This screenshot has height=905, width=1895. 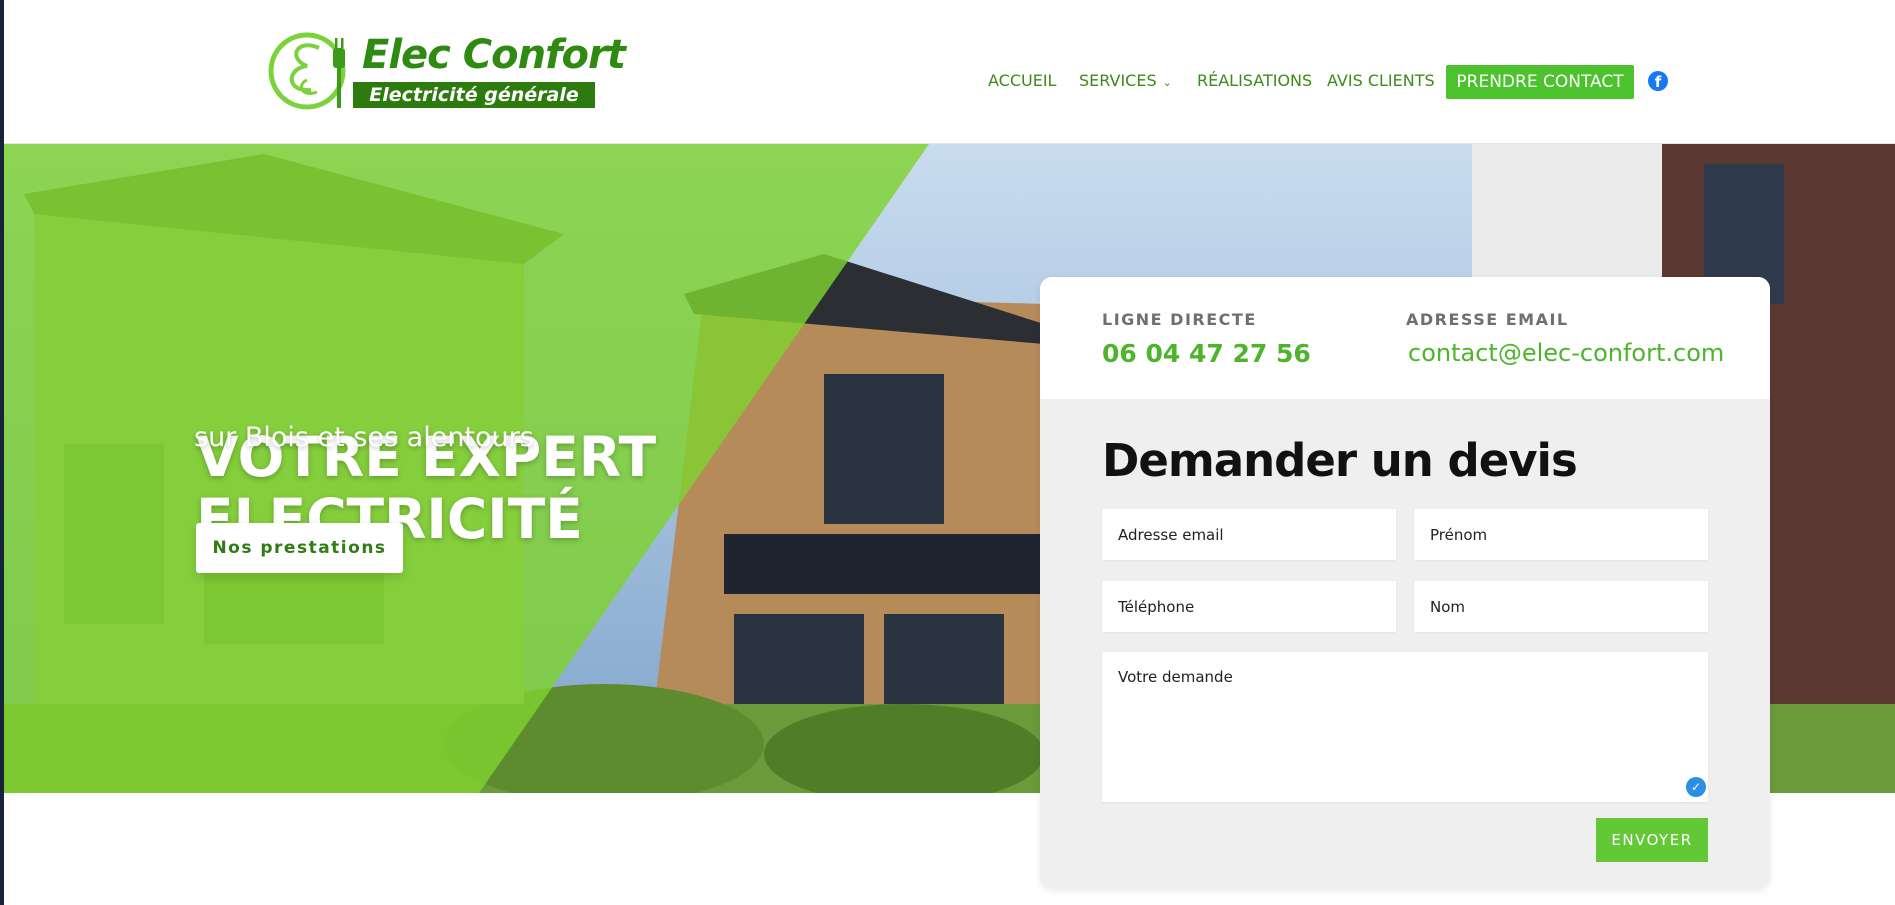 I want to click on prendre-contact-button: PRENDRE CONTACT, so click(x=1540, y=82).